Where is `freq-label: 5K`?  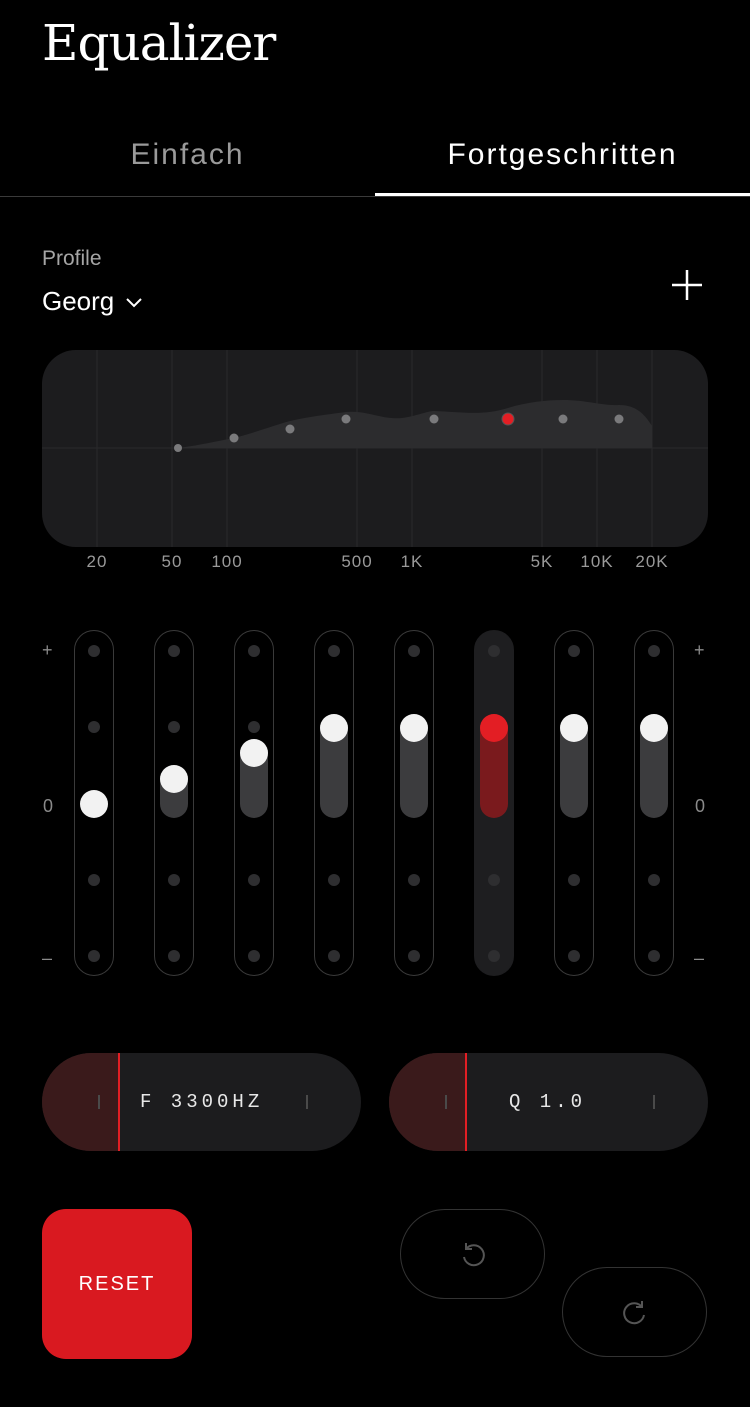
freq-label: 5K is located at coordinates (542, 561).